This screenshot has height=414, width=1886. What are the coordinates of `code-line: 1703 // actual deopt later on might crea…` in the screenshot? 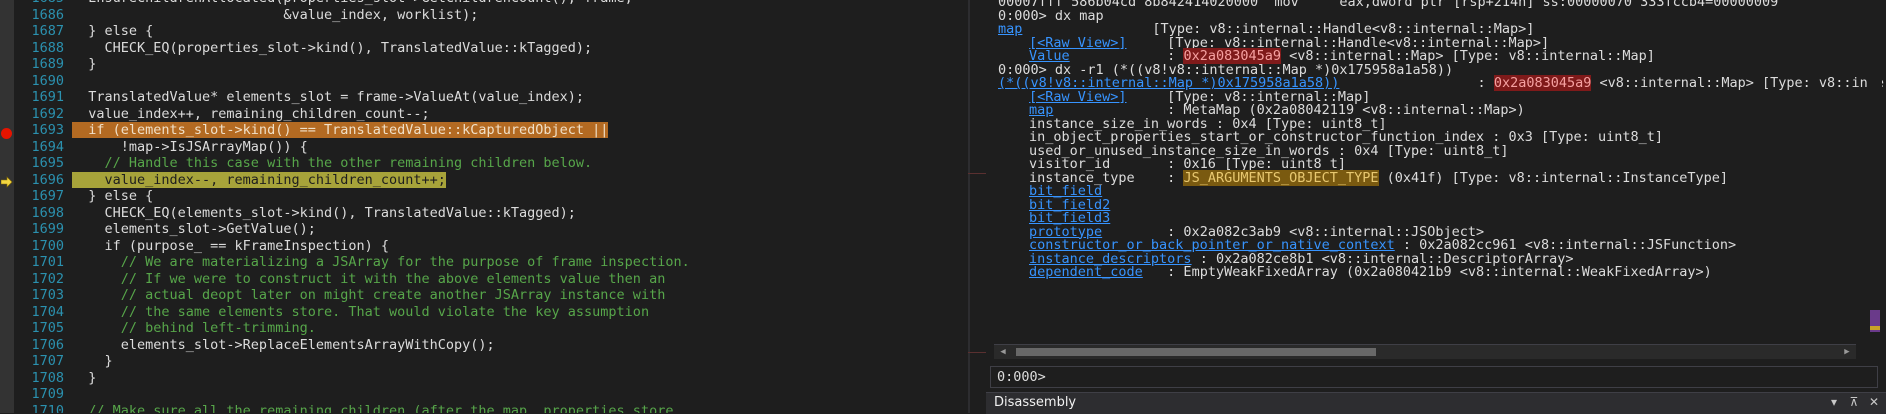 It's located at (339, 295).